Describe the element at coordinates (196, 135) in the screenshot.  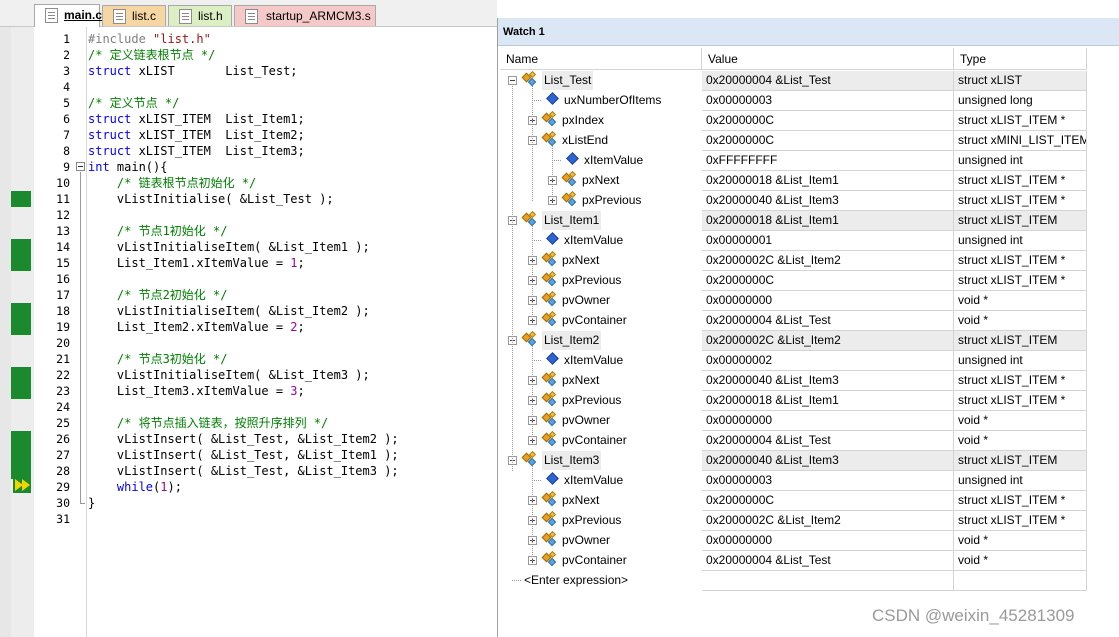
I see `code-line: struct xLIST_ITEM List_Item2;` at that location.